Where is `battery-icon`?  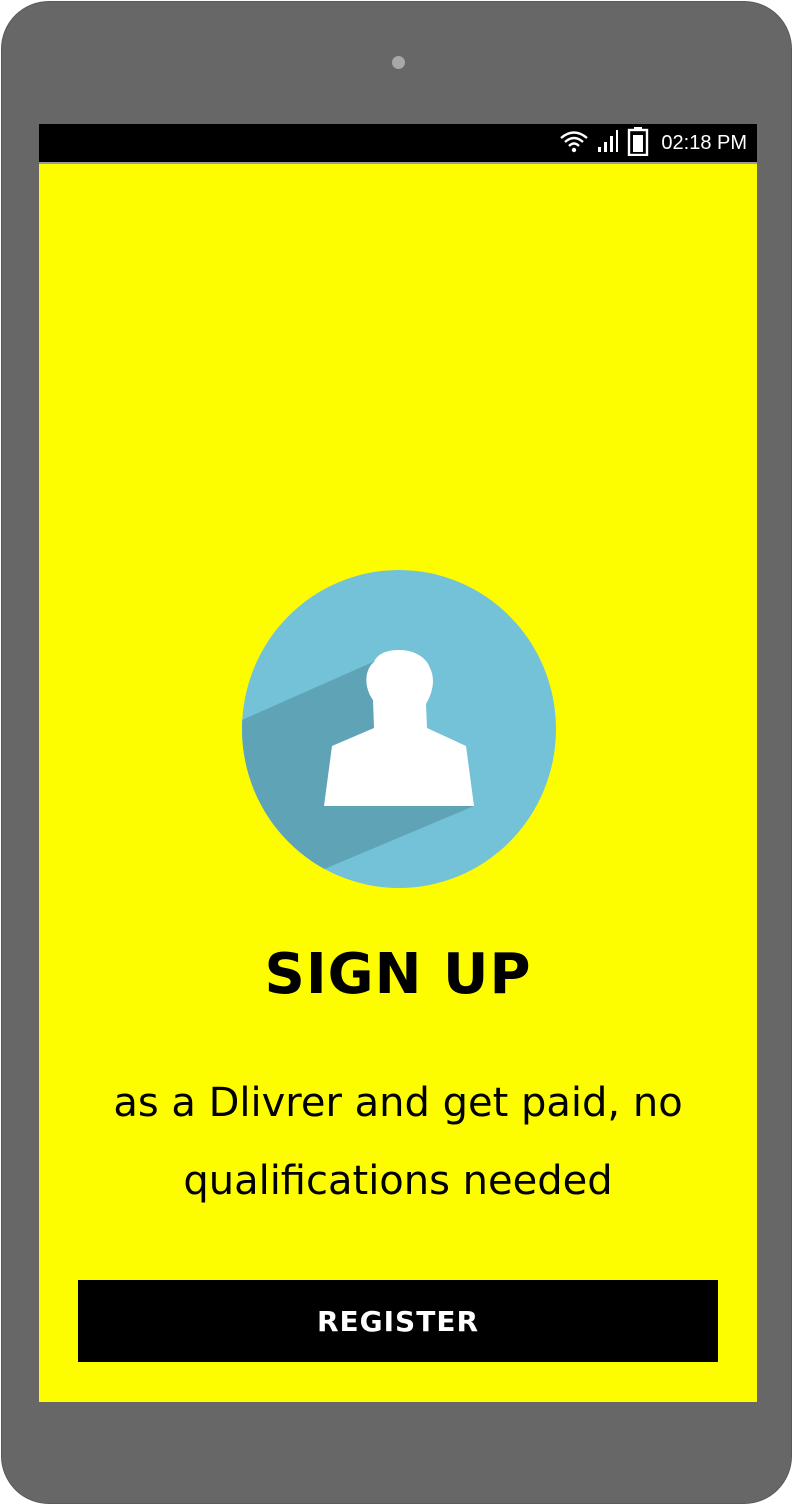
battery-icon is located at coordinates (638, 143).